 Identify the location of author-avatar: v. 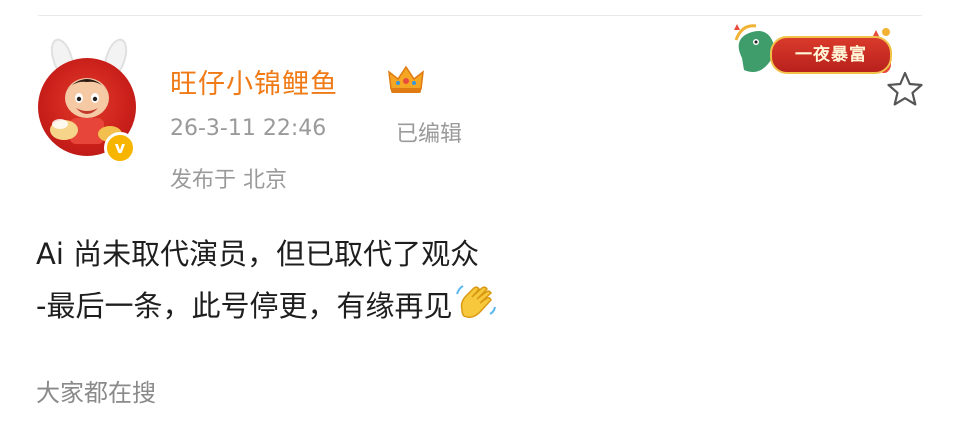
(87, 99).